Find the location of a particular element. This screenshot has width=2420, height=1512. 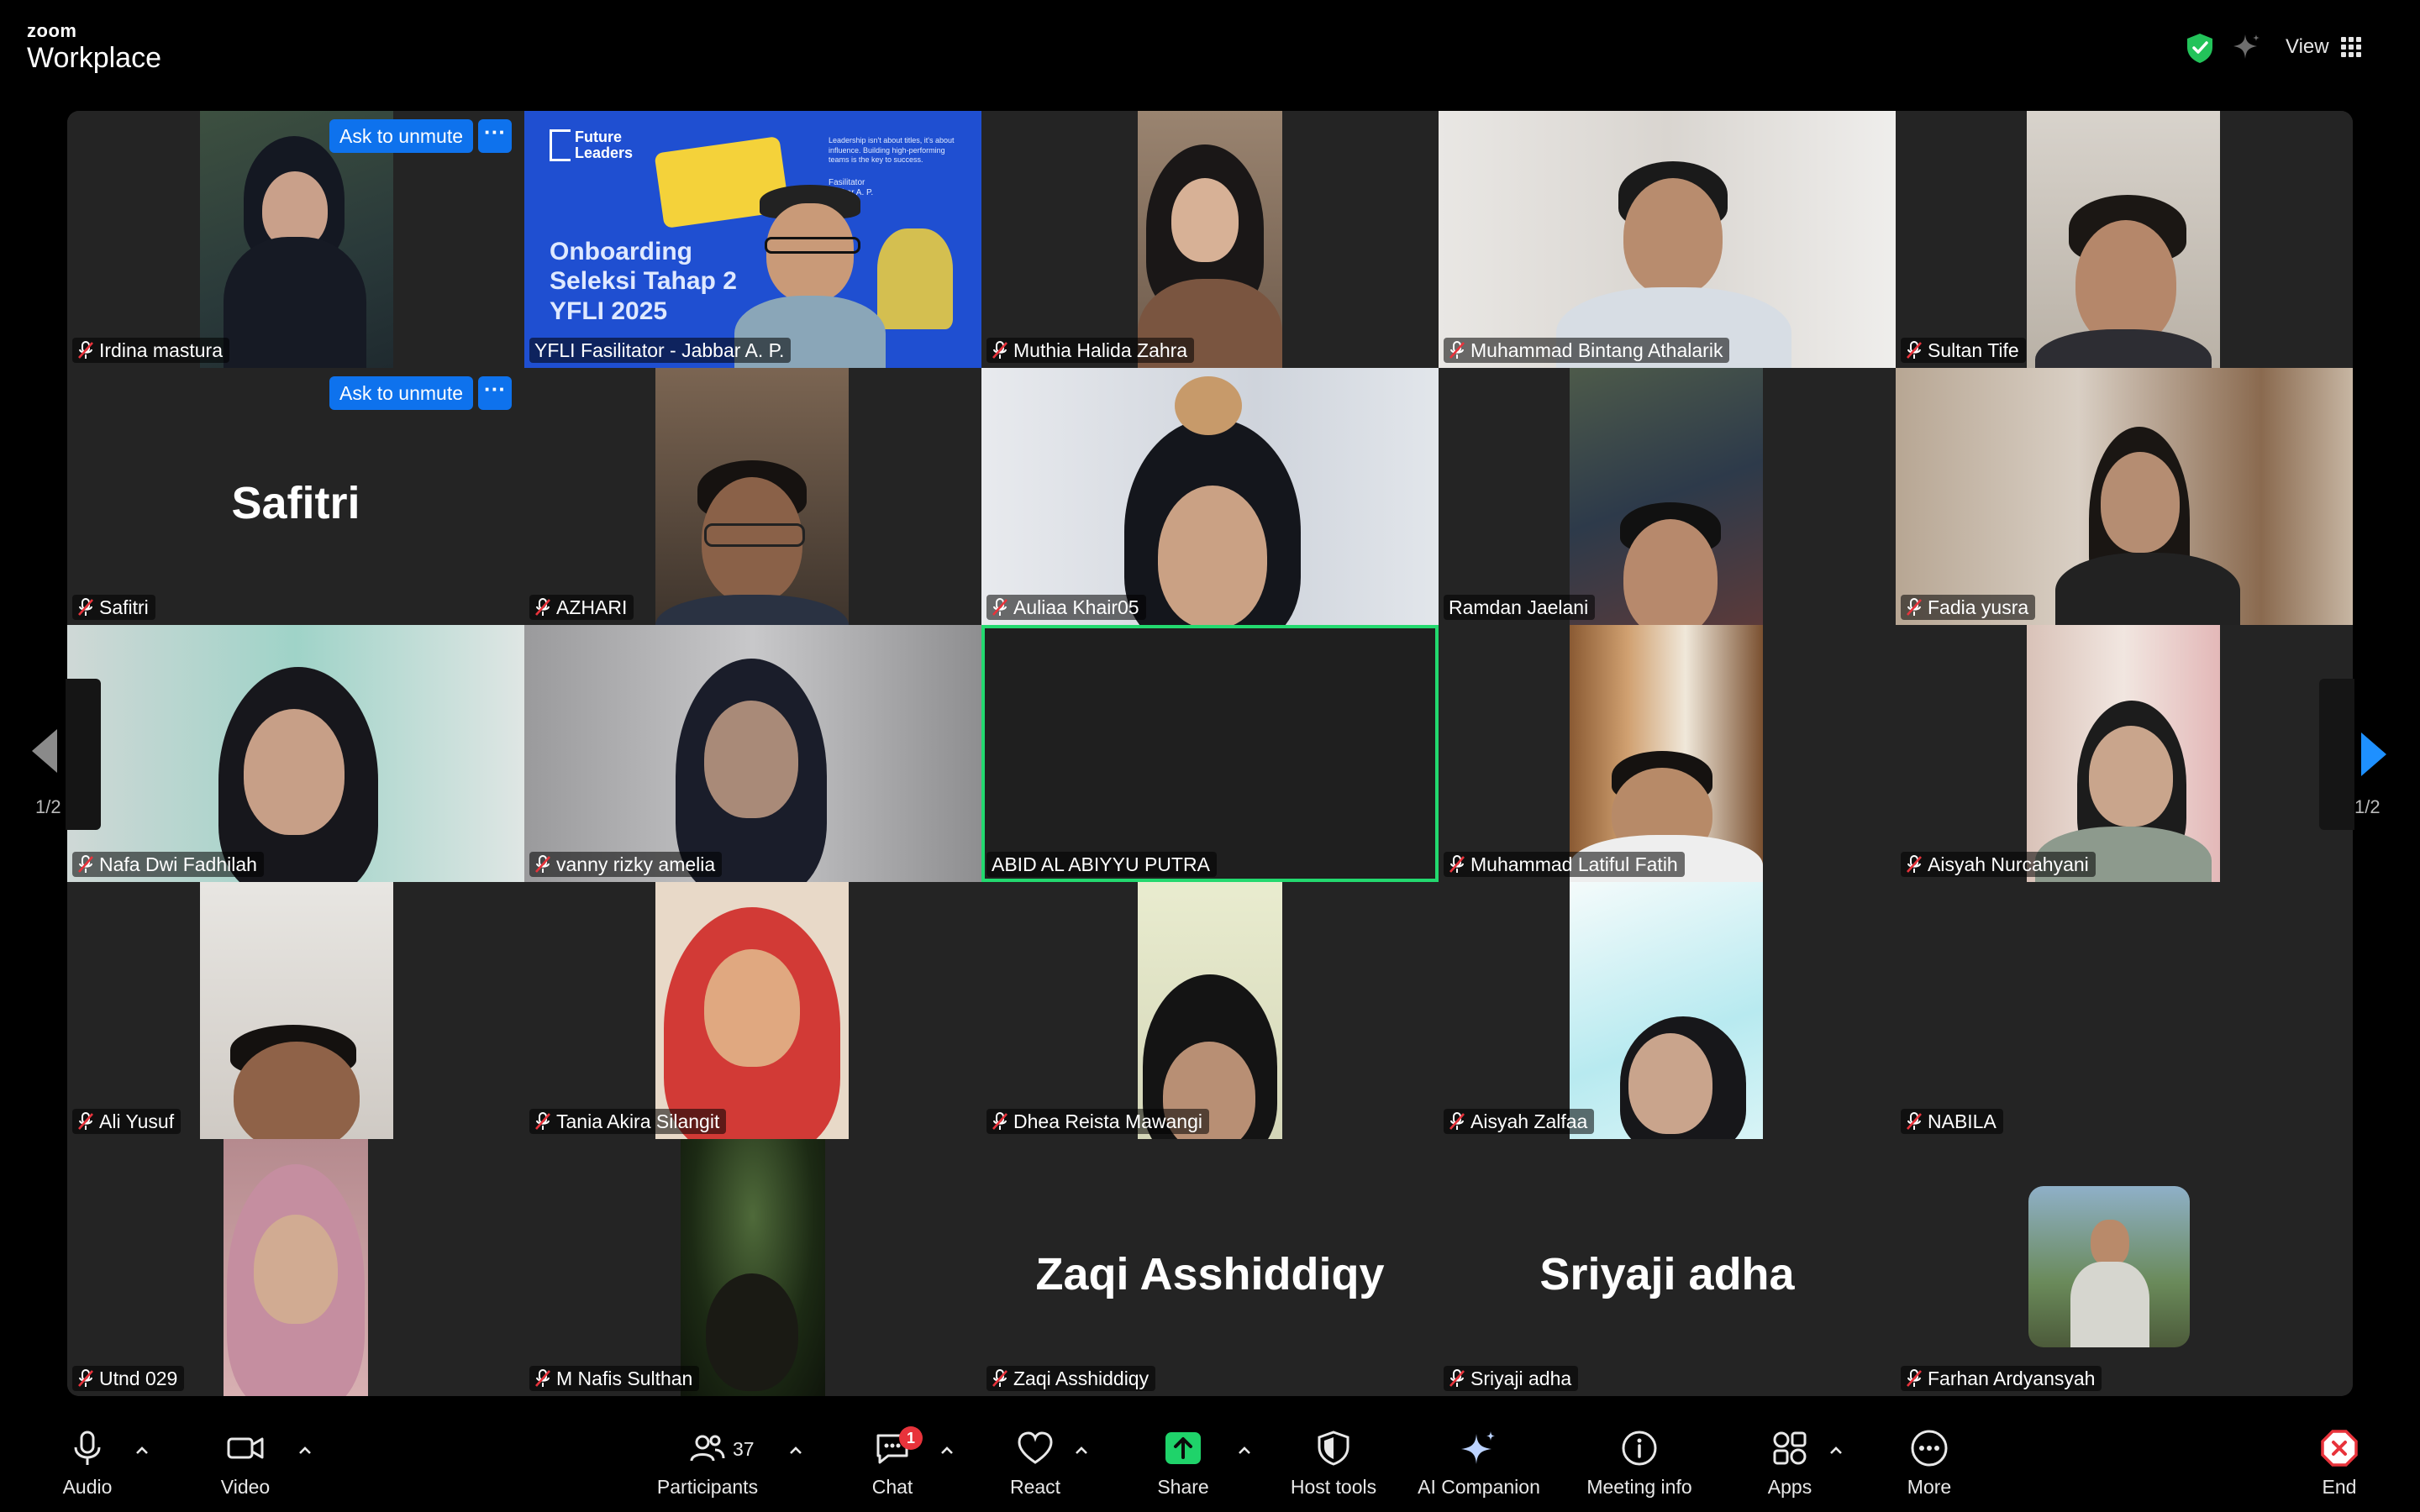

participant-name-tag: M Nafis Sulthan is located at coordinates (614, 1378).